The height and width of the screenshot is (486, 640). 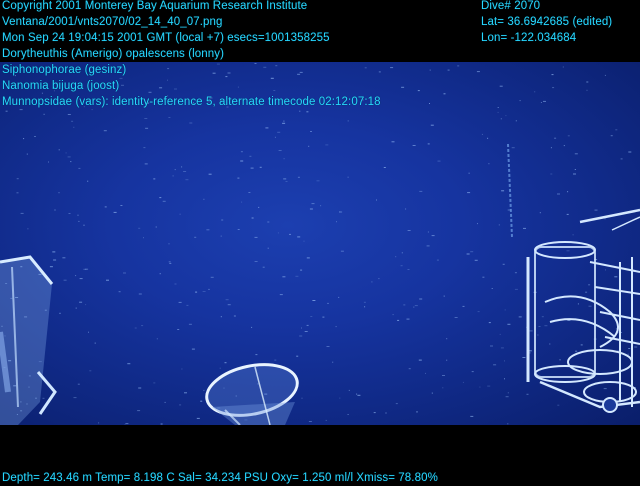 I want to click on dive-number-text: Dive# 2070, so click(x=511, y=6).